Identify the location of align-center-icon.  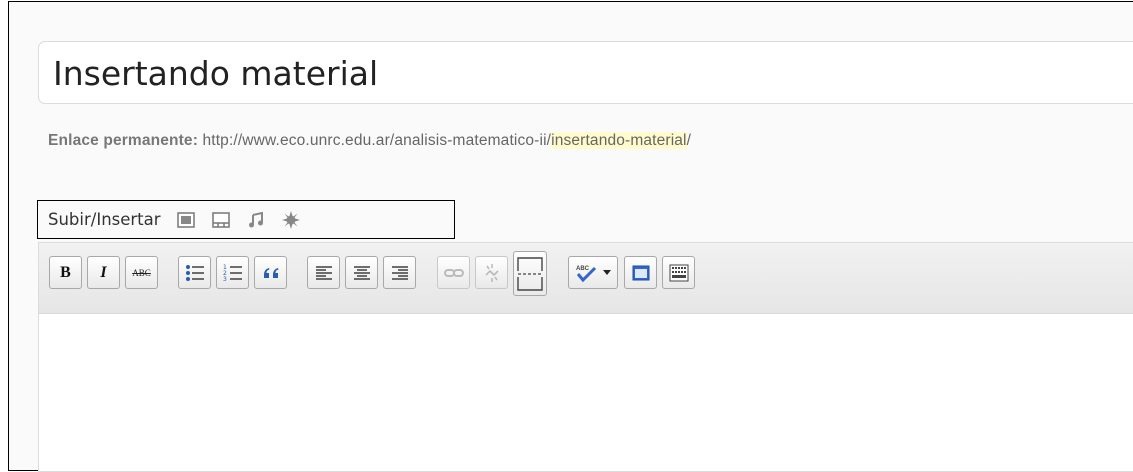
(361, 272).